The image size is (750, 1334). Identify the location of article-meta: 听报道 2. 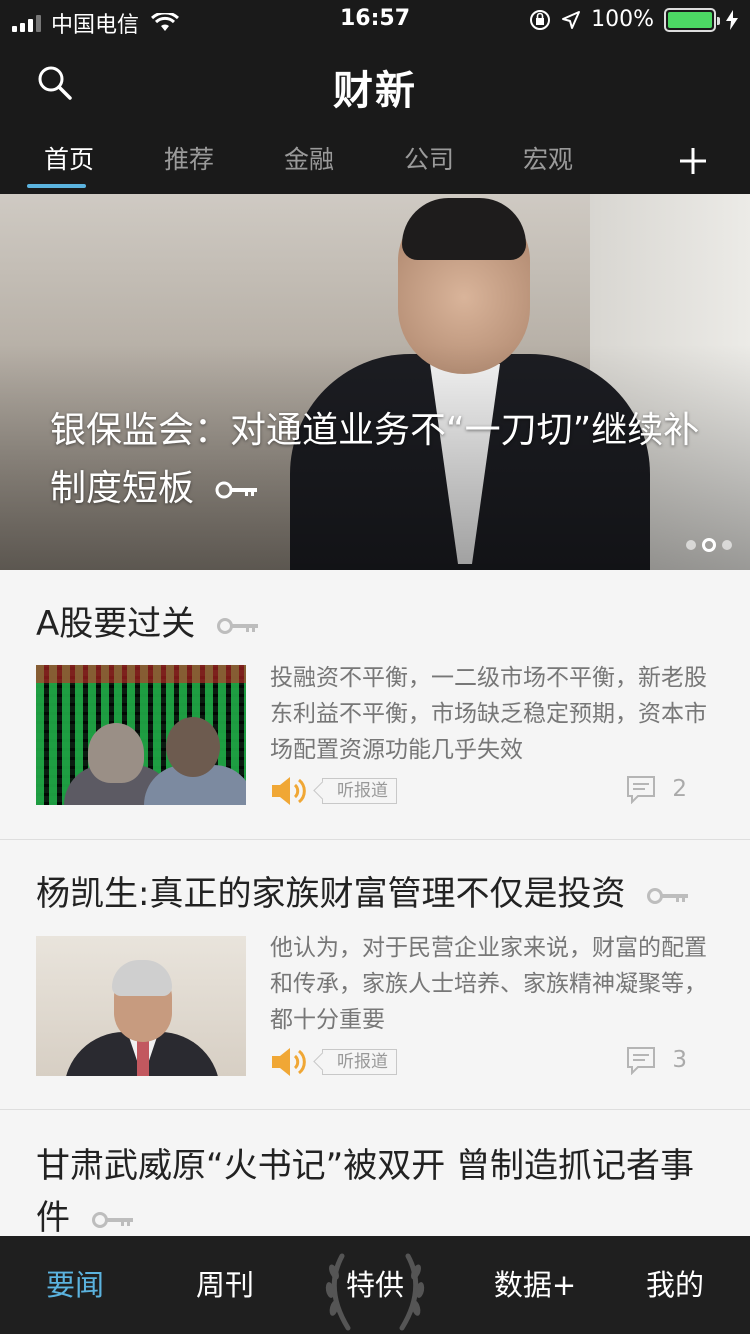
(492, 791).